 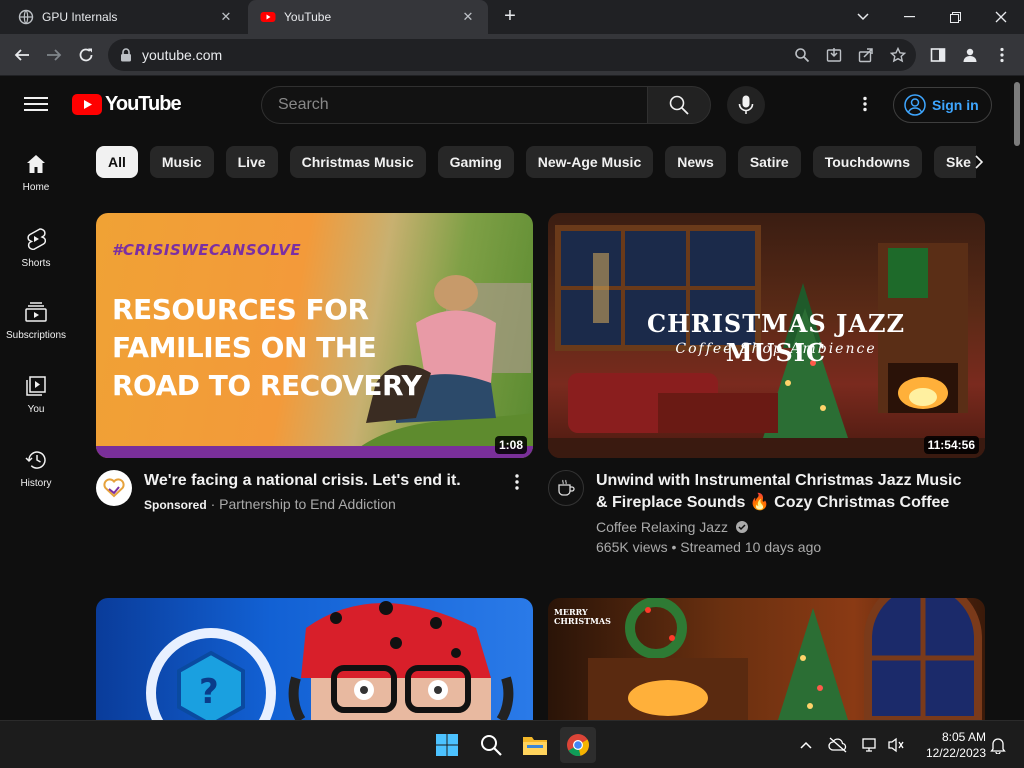 I want to click on chip-music: Music, so click(x=181, y=162).